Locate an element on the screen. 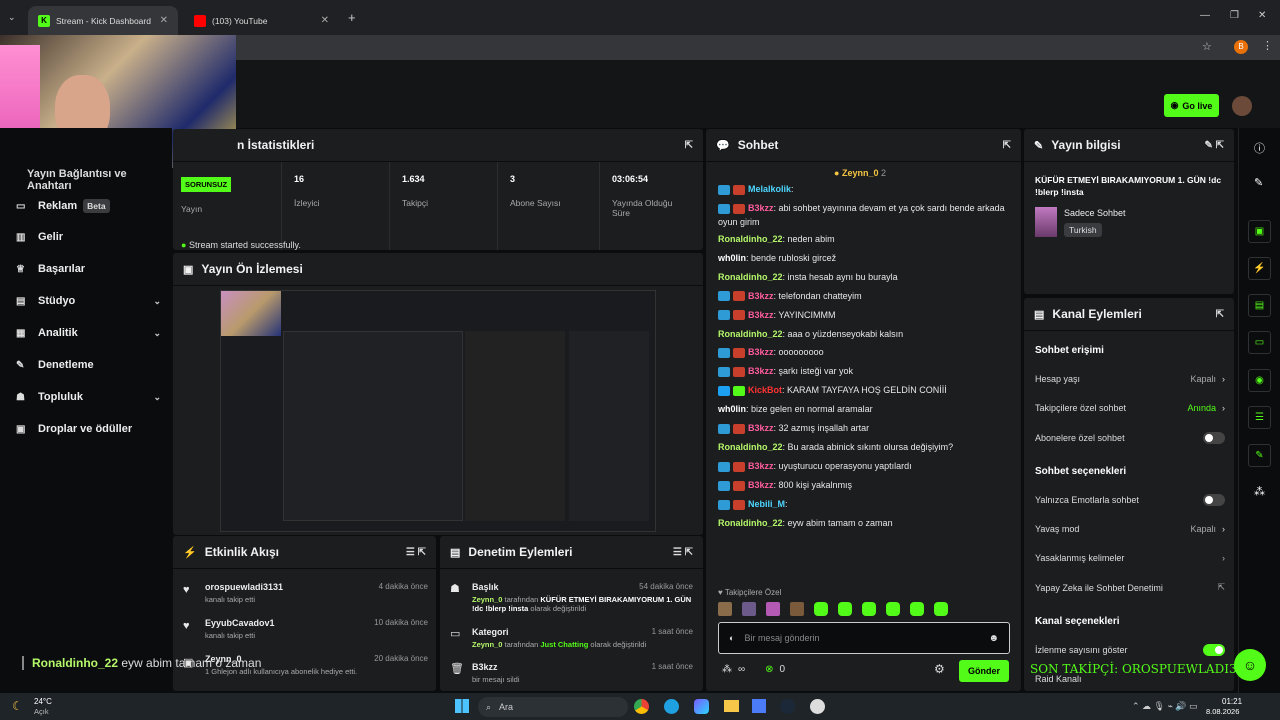 The image size is (1280, 720). send-button: Gönder is located at coordinates (984, 671).